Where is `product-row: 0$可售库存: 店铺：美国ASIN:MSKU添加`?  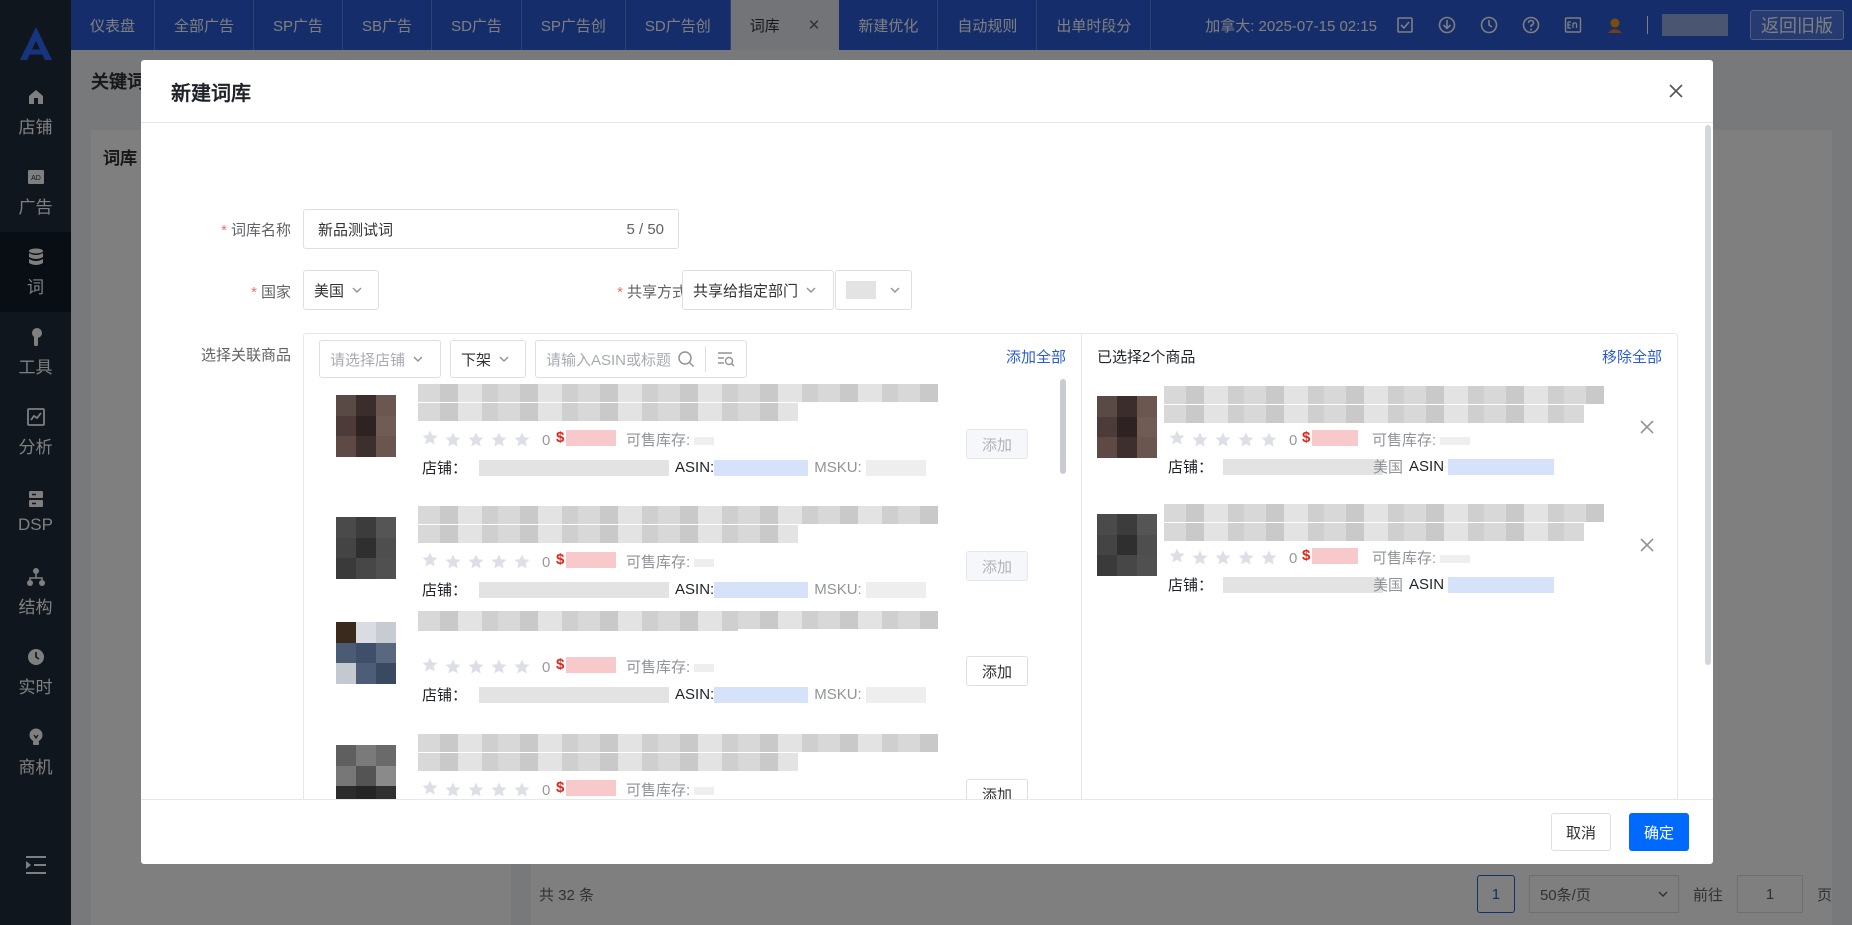 product-row: 0$可售库存: 店铺：美国ASIN:MSKU添加 is located at coordinates (684, 766).